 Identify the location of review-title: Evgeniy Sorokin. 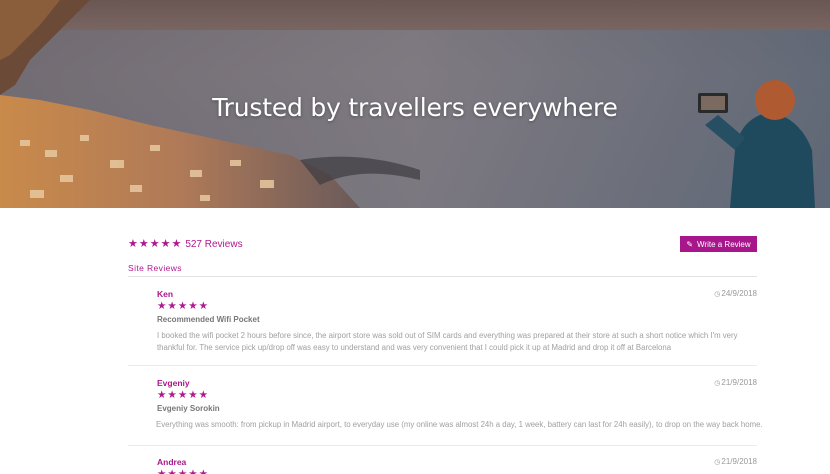
(188, 408).